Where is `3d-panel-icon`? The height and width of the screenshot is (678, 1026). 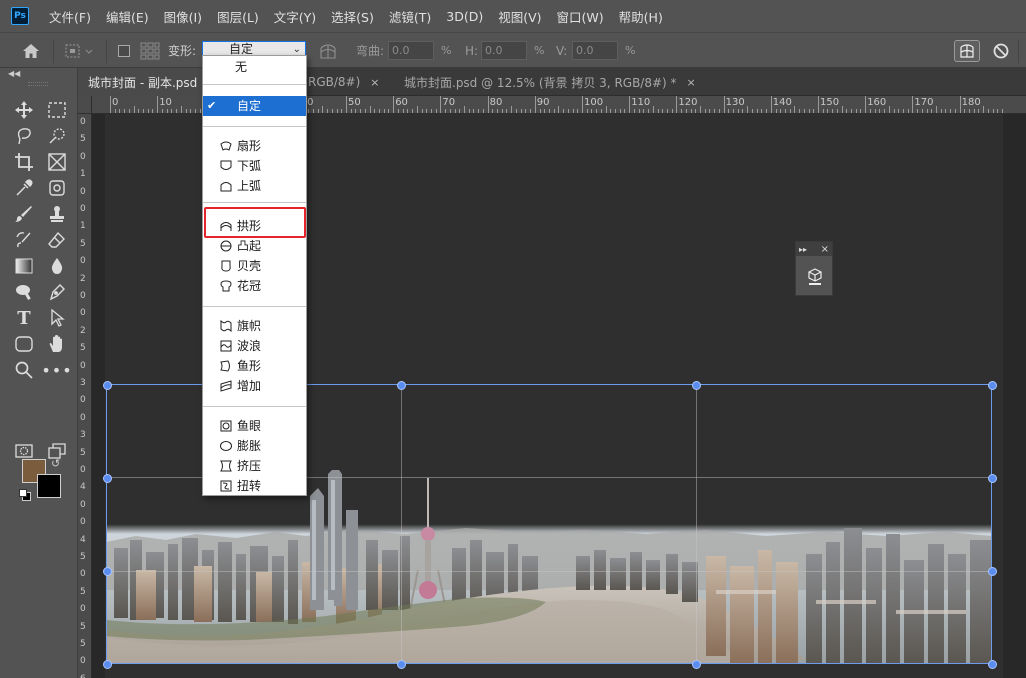
3d-panel-icon is located at coordinates (815, 278).